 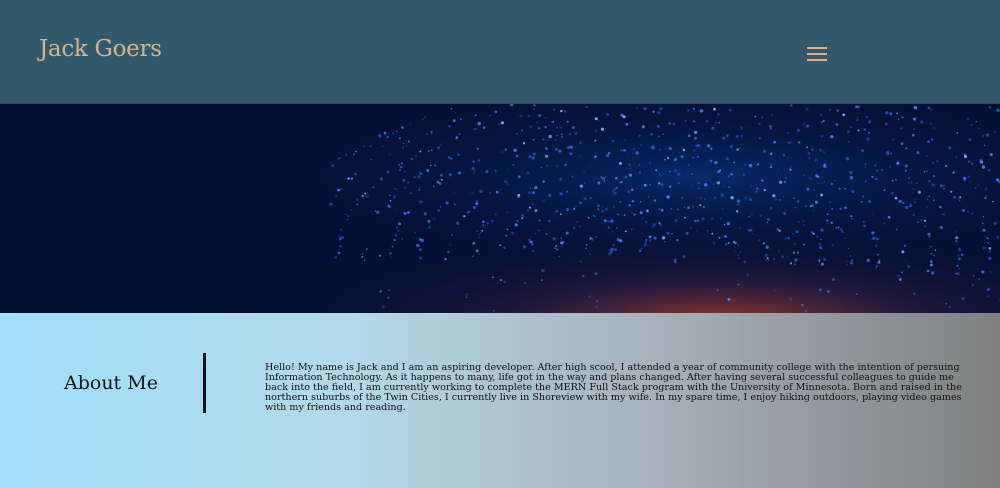 What do you see at coordinates (100, 49) in the screenshot?
I see `site-brand: Jack Goers` at bounding box center [100, 49].